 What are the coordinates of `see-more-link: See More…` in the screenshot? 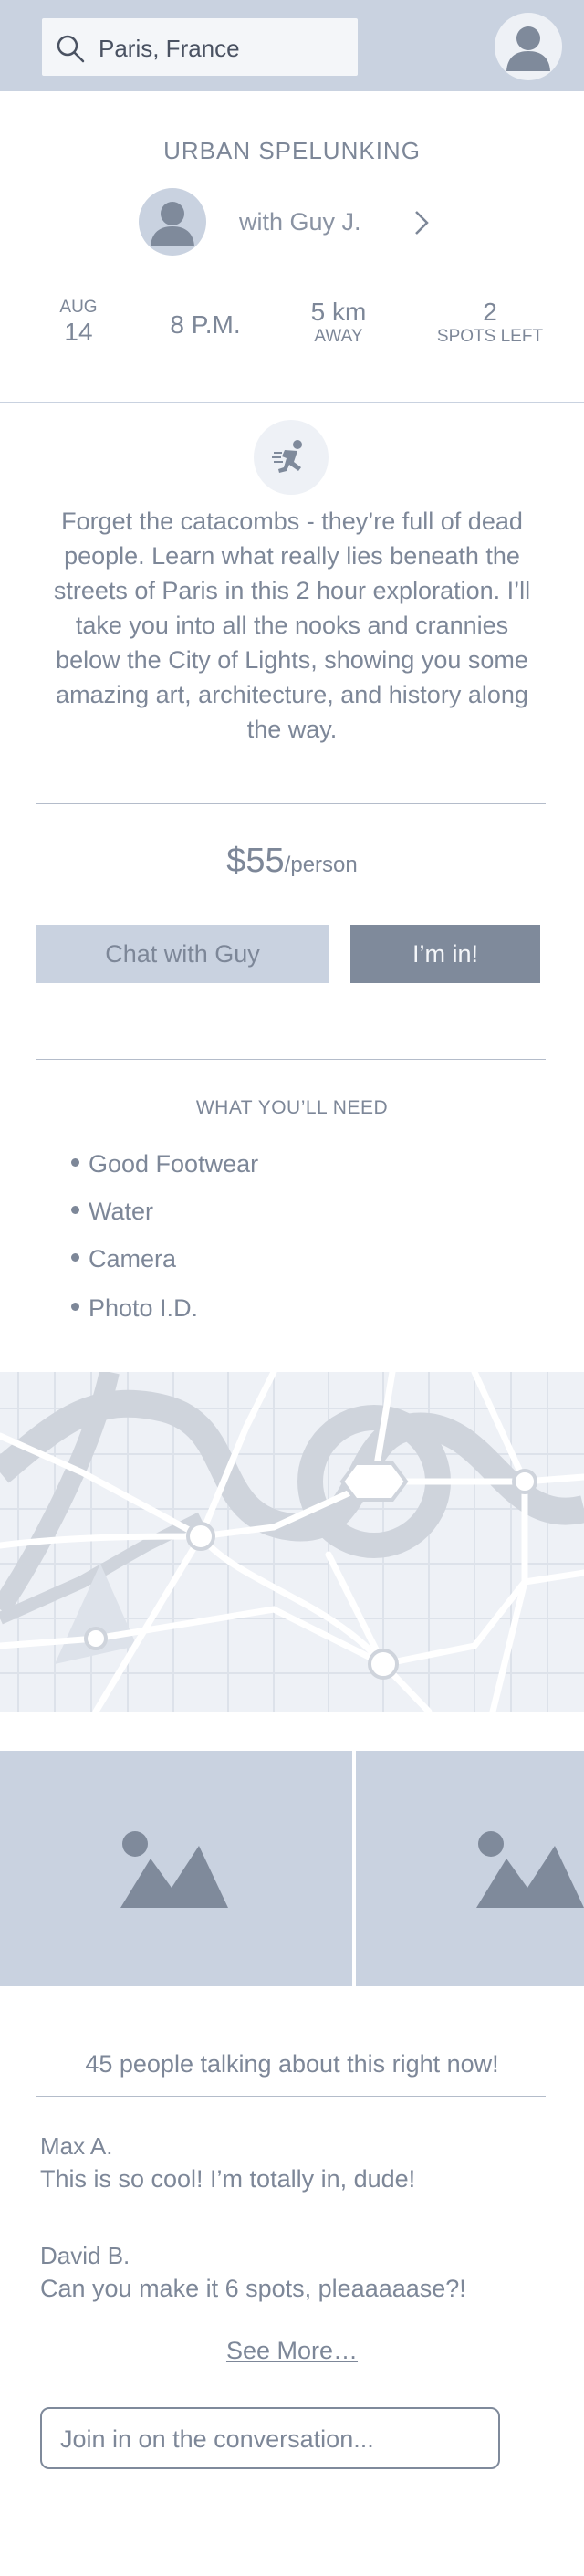 It's located at (292, 2351).